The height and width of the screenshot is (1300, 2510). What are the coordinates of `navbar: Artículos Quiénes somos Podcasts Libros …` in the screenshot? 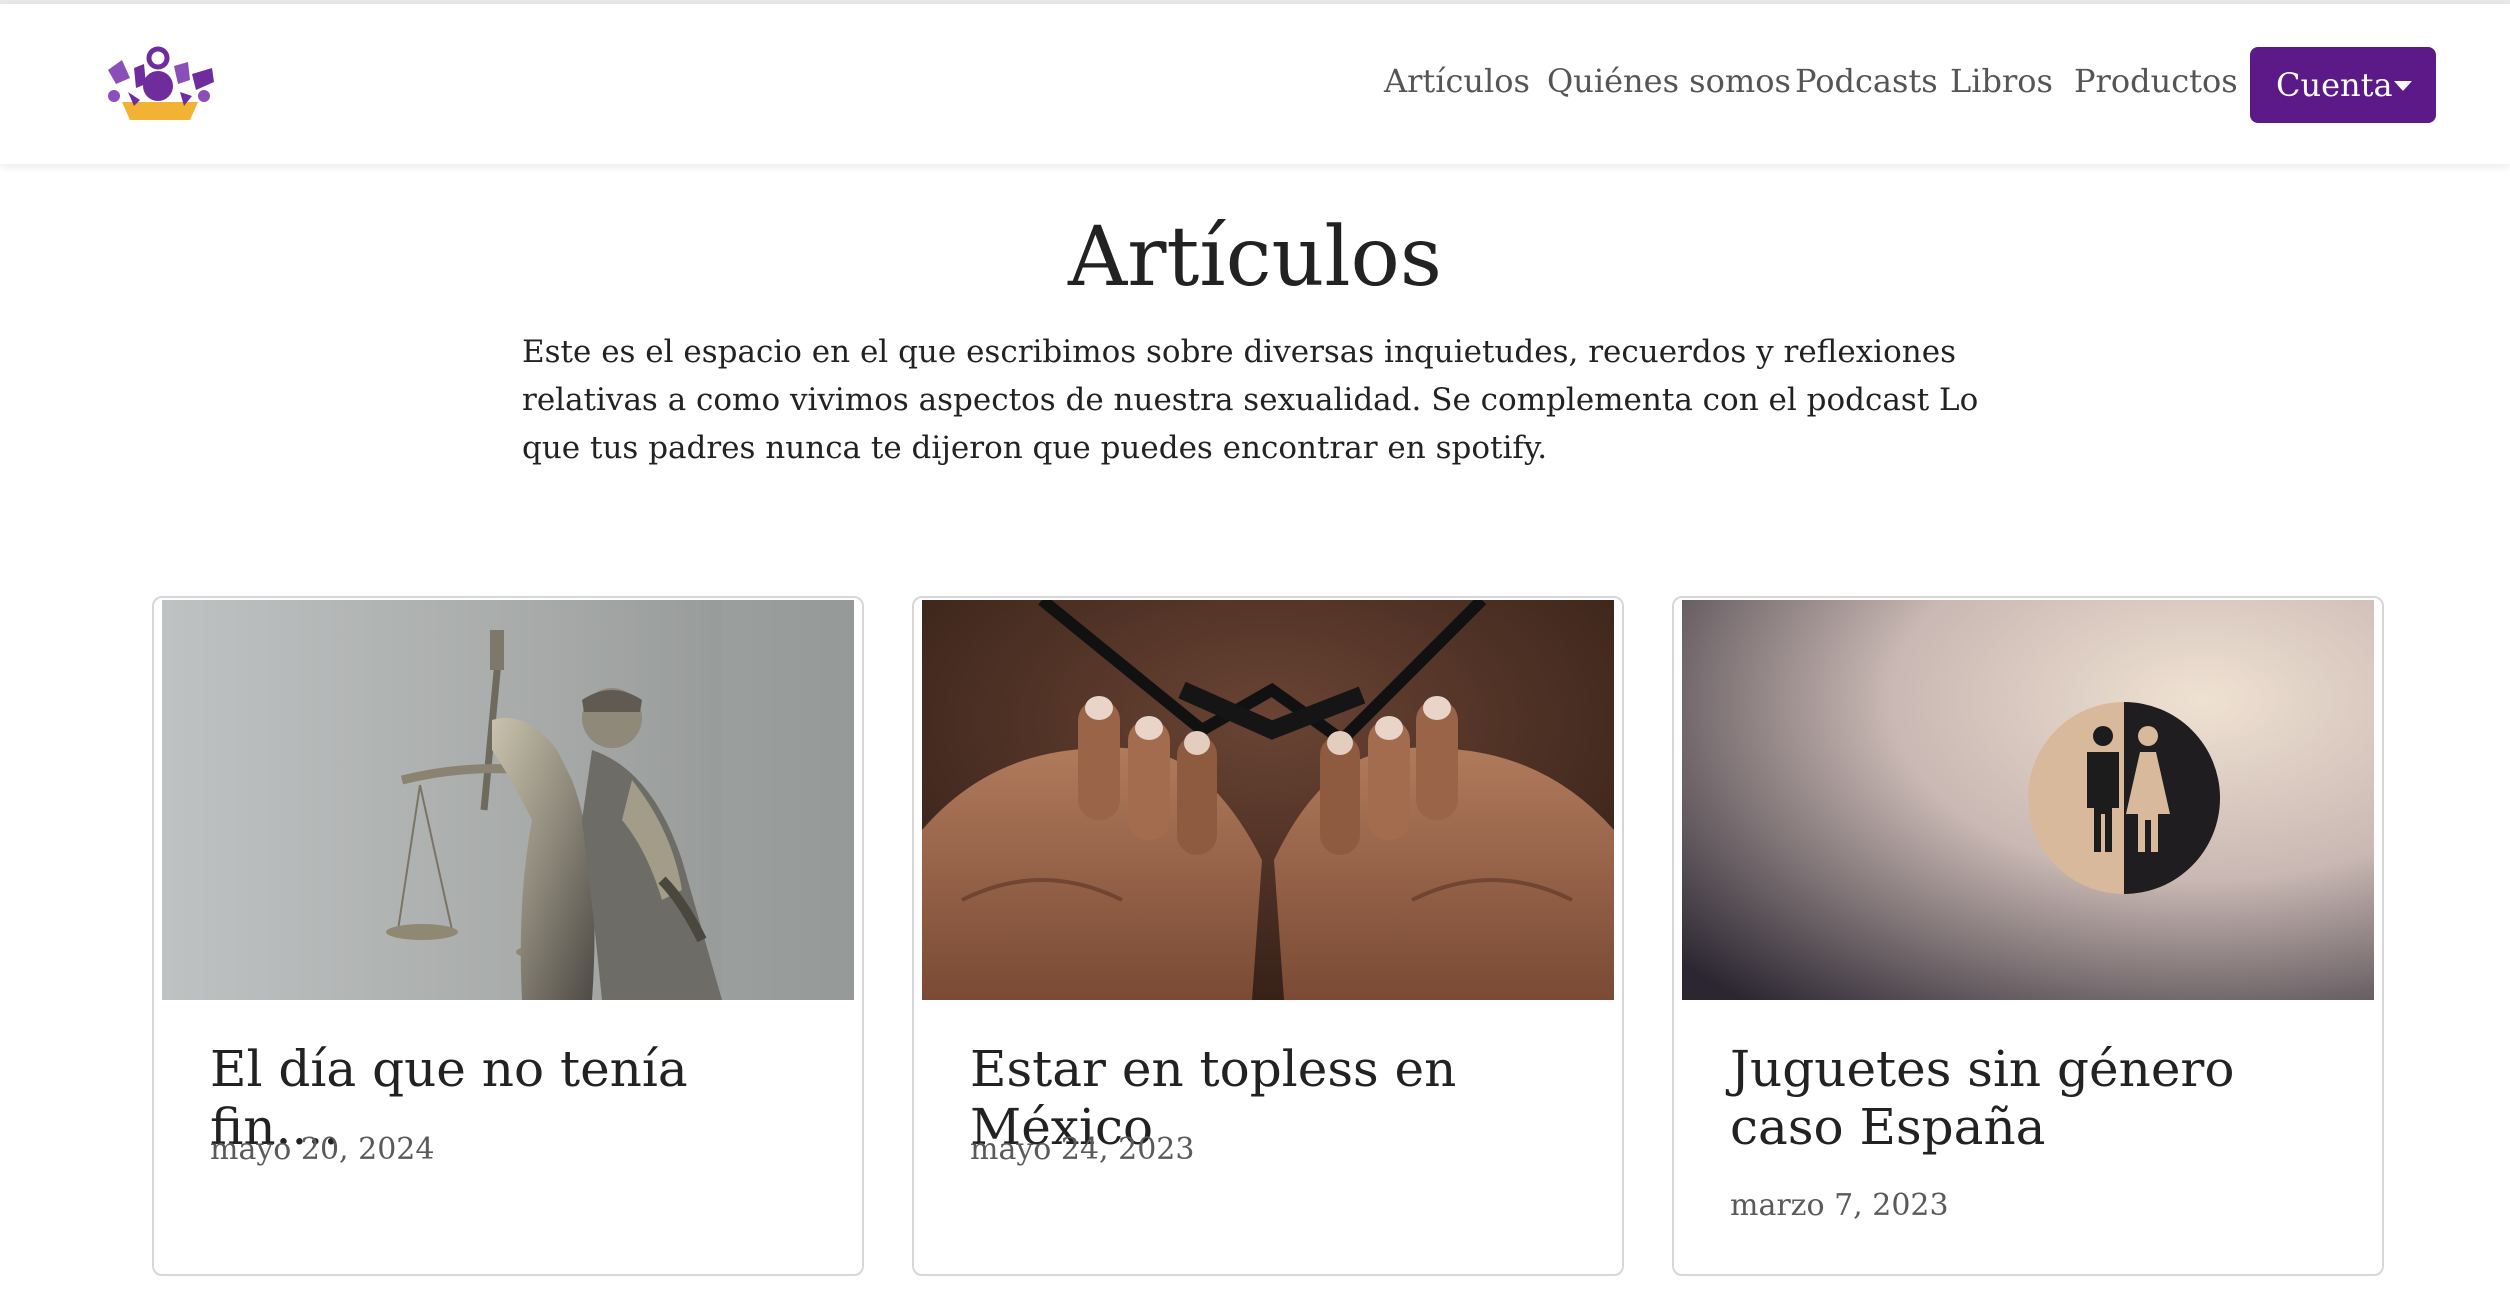 It's located at (1255, 84).